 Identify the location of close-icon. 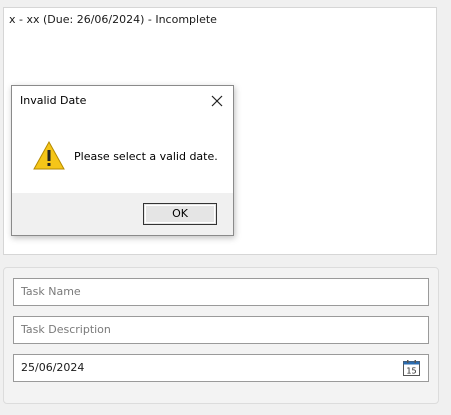
(217, 101).